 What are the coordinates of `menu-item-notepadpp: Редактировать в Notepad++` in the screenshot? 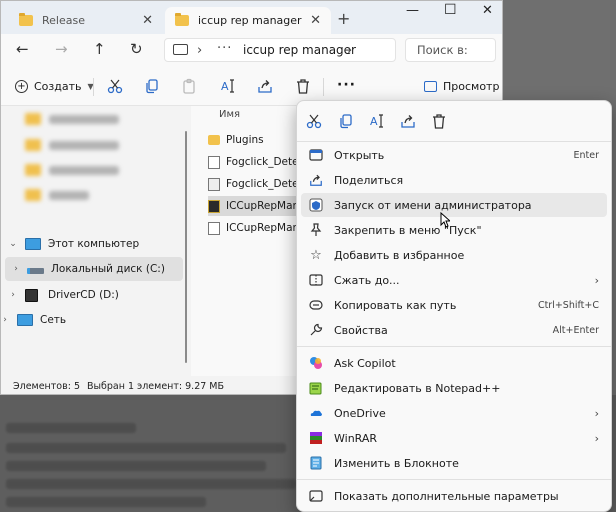 It's located at (454, 388).